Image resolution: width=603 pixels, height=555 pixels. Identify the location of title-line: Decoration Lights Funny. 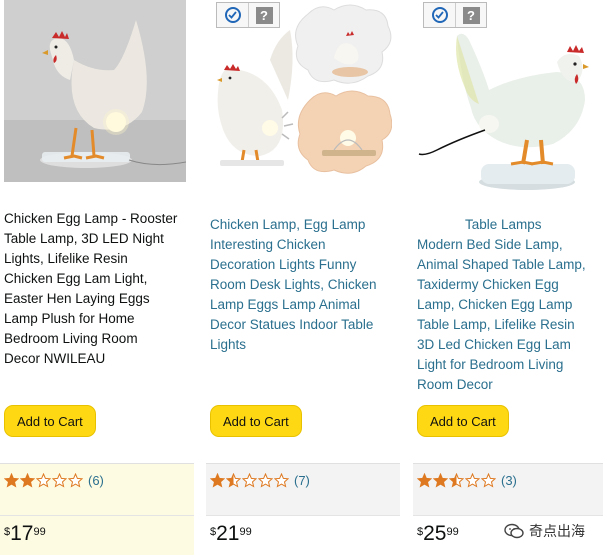
(283, 264).